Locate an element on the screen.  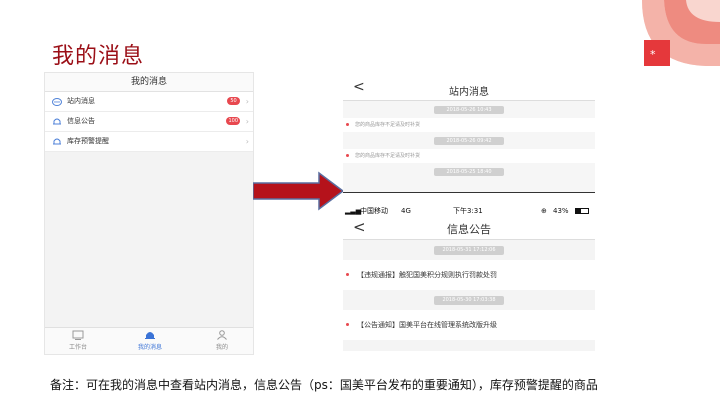
tab-label: 工作台 is located at coordinates (77, 347).